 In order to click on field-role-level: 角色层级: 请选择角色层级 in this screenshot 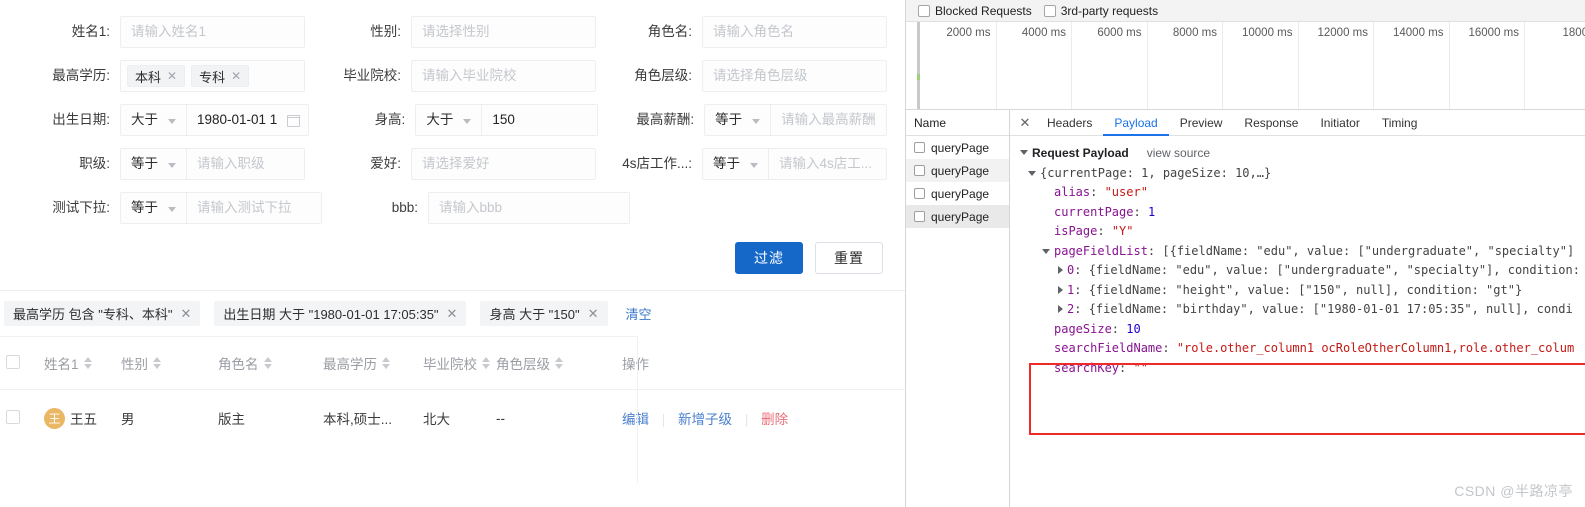, I will do `click(751, 76)`.